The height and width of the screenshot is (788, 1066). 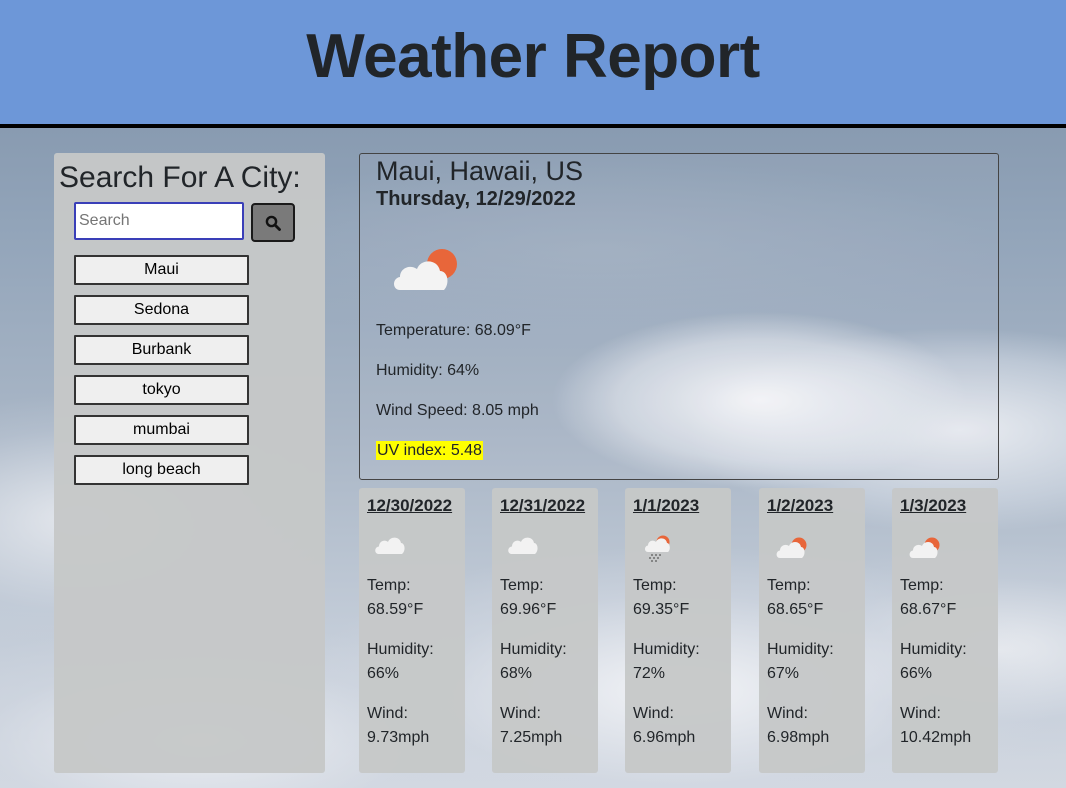 I want to click on history-button-long-beach: long beach, so click(x=161, y=470).